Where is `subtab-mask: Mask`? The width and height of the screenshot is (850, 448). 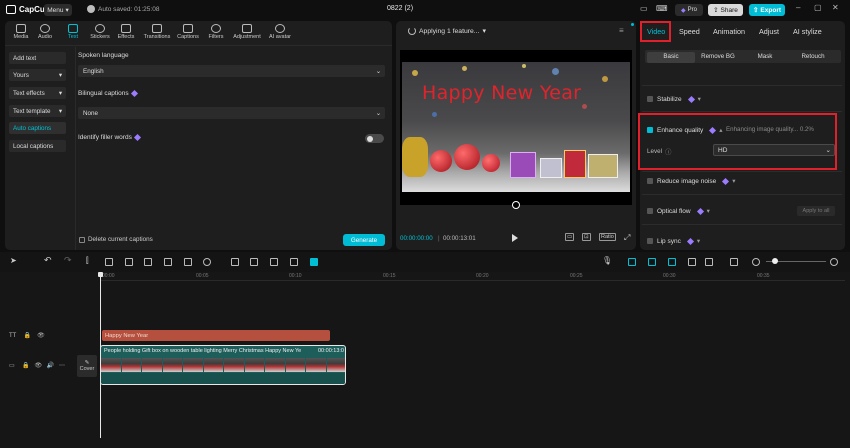 subtab-mask: Mask is located at coordinates (765, 56).